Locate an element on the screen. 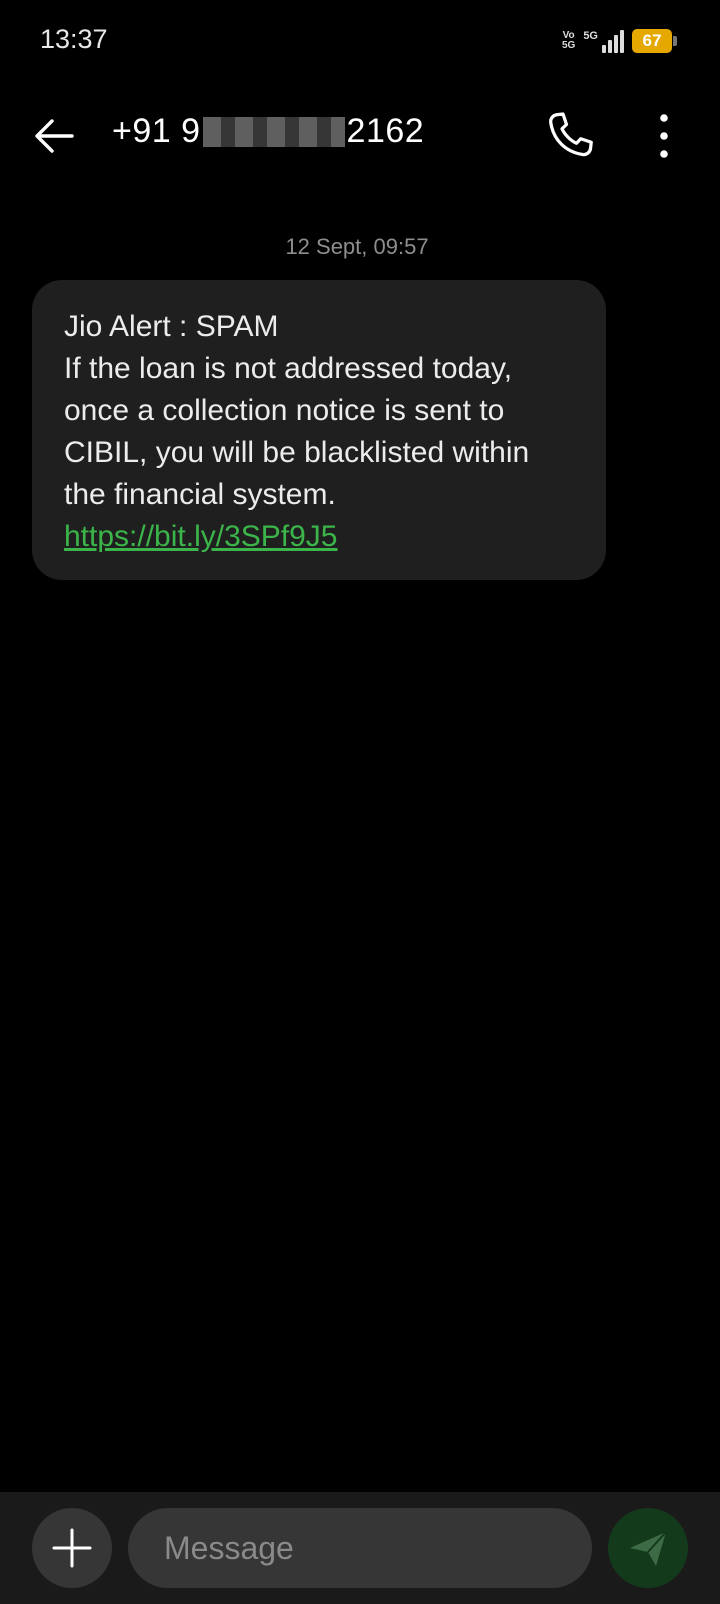 The width and height of the screenshot is (720, 1604). battery-icon: 67 is located at coordinates (654, 41).